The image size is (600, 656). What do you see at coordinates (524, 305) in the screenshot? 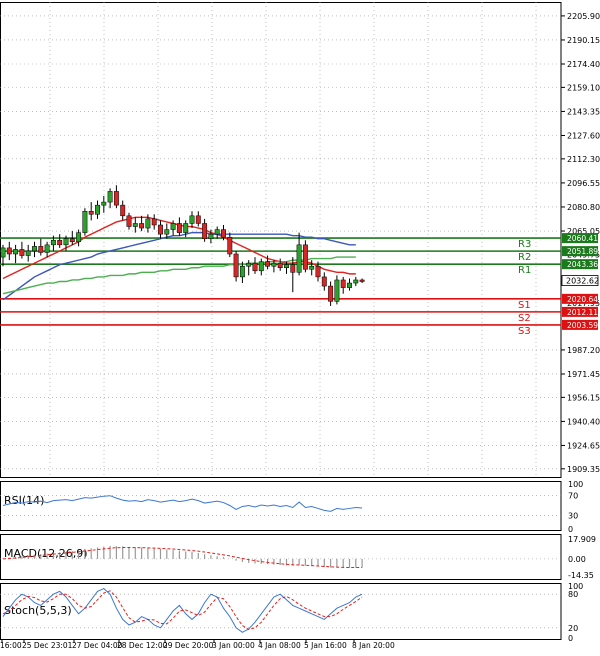
I see `pivot-label-s1: S1` at bounding box center [524, 305].